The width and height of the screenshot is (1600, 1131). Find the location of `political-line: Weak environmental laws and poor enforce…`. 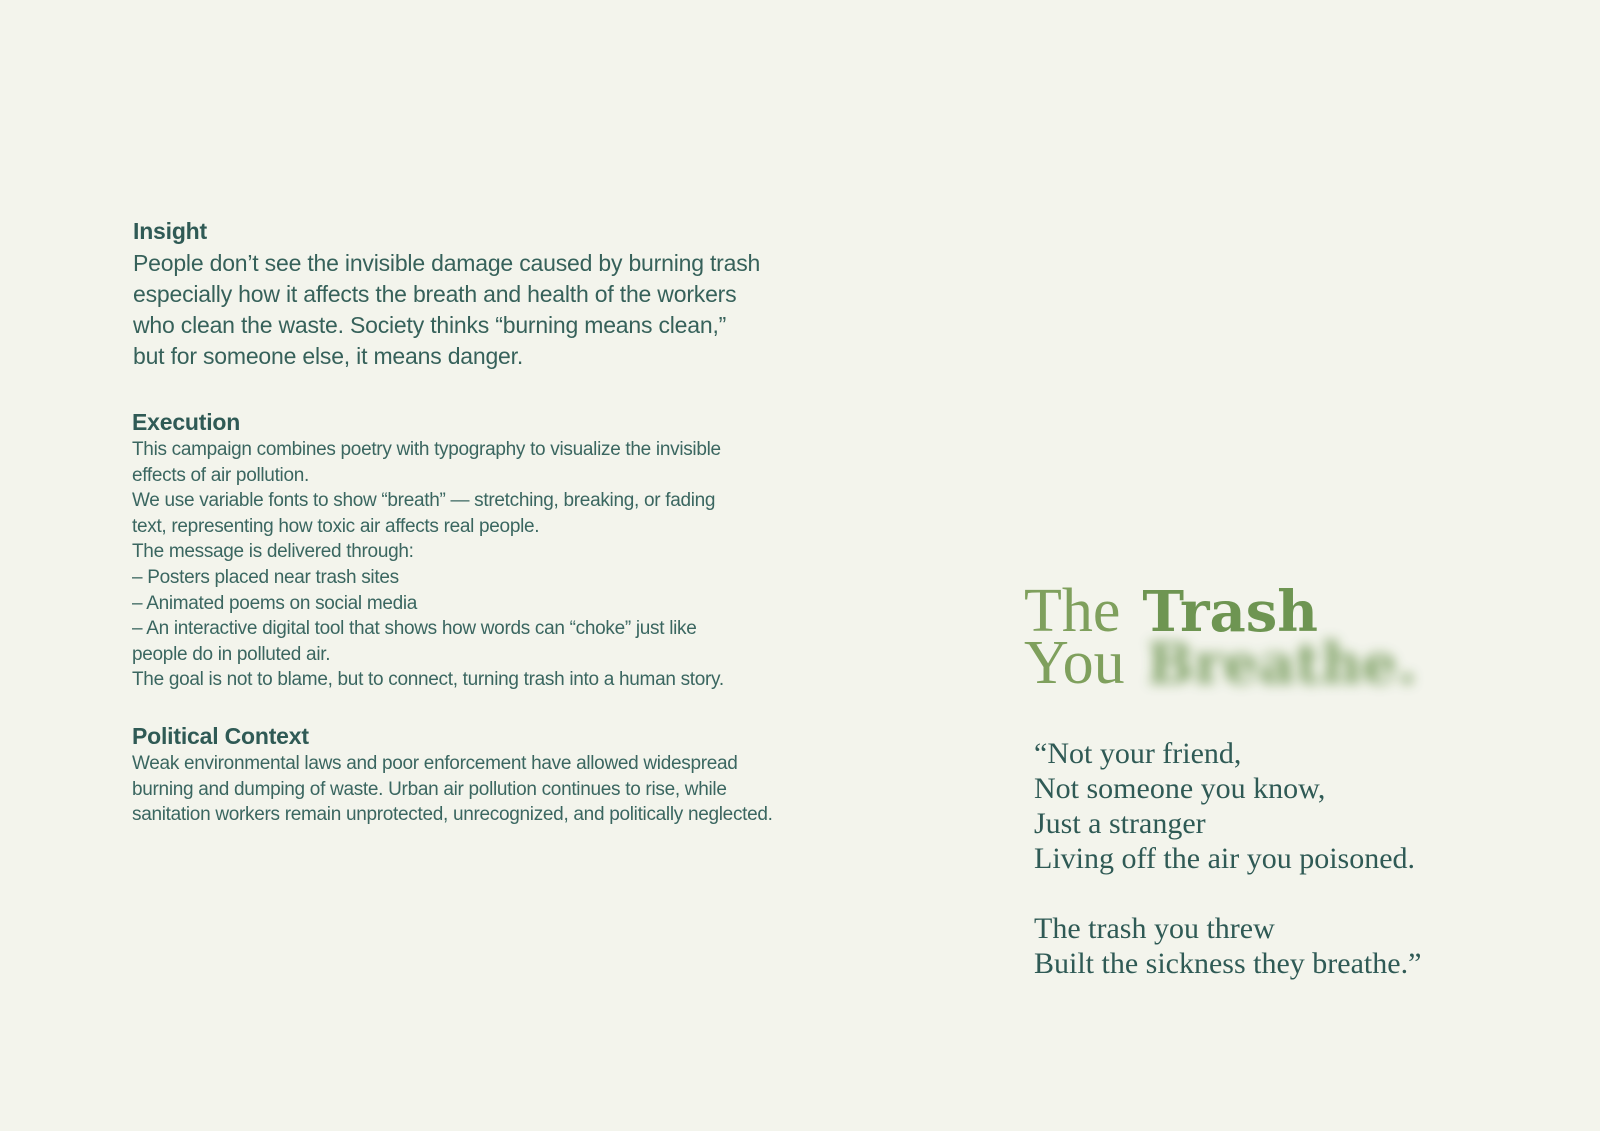

political-line: Weak environmental laws and poor enforce… is located at coordinates (435, 763).